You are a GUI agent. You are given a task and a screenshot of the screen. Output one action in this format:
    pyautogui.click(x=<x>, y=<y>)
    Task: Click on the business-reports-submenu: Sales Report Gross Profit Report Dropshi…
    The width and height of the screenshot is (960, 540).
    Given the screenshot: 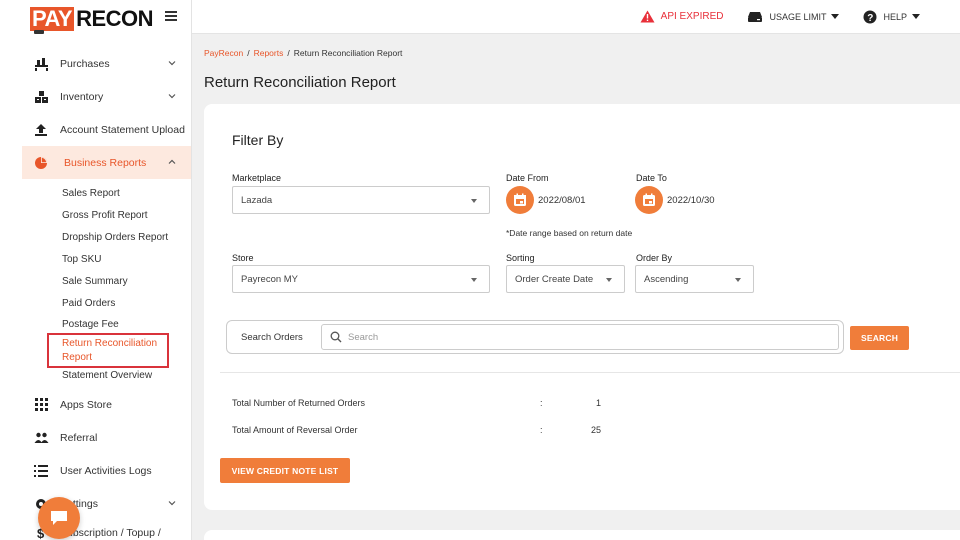 What is the action you would take?
    pyautogui.click(x=95, y=284)
    